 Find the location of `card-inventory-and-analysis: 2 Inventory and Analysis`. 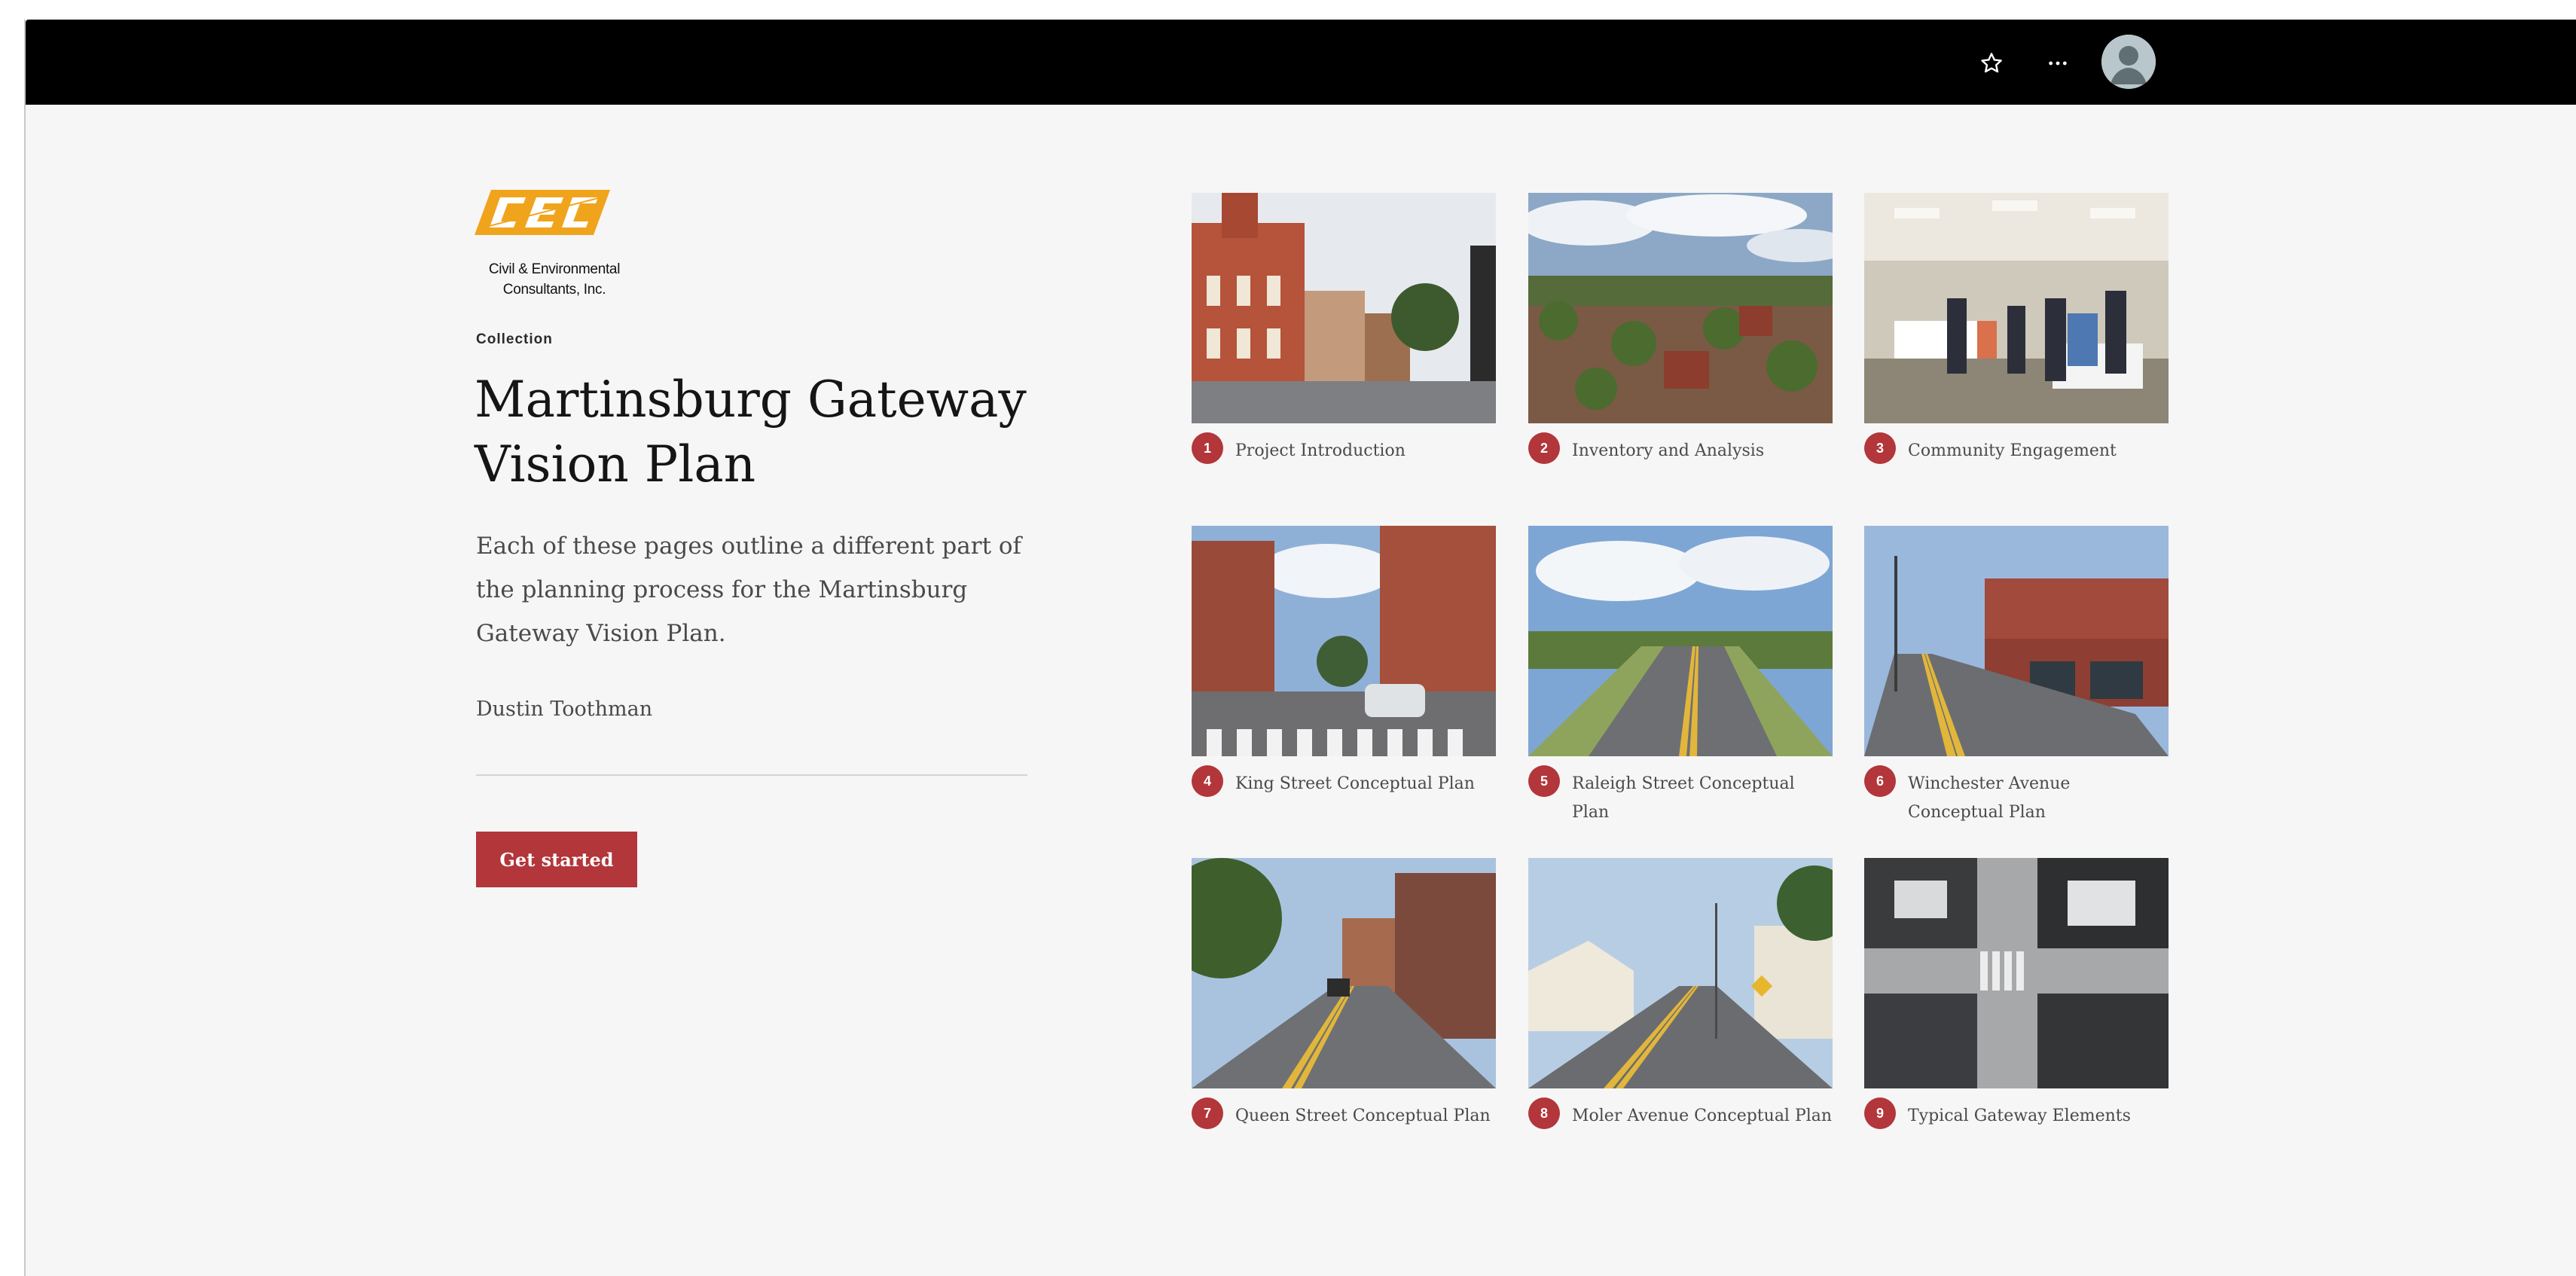

card-inventory-and-analysis: 2 Inventory and Analysis is located at coordinates (1681, 330).